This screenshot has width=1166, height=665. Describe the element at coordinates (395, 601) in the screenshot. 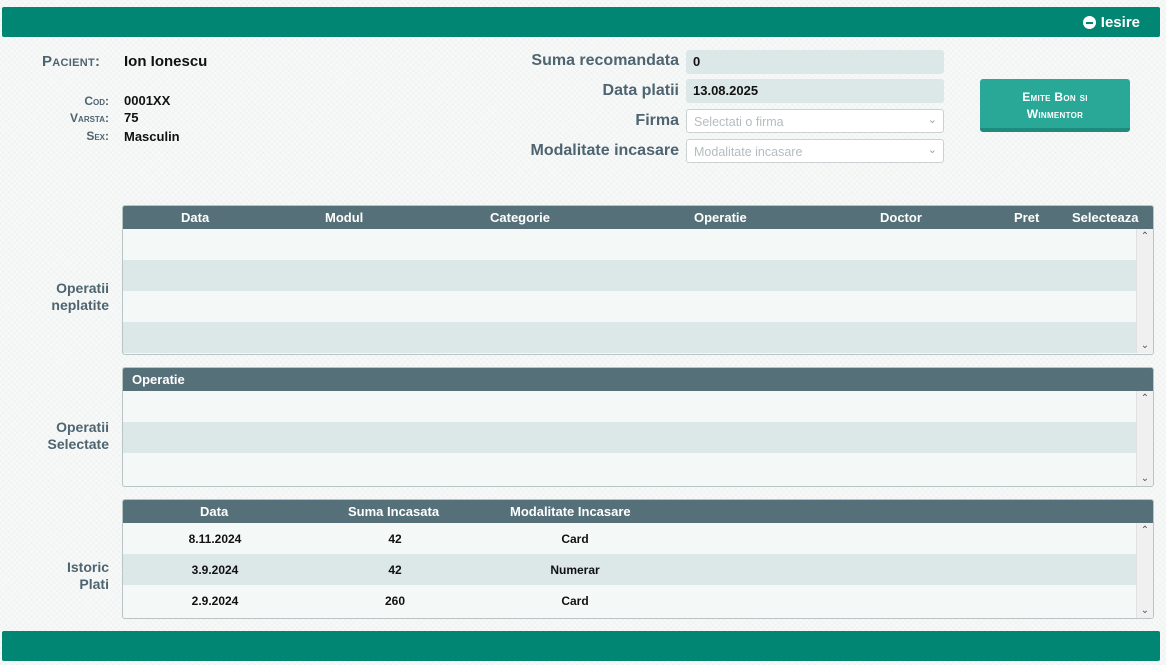

I see `cell-suma: 260` at that location.